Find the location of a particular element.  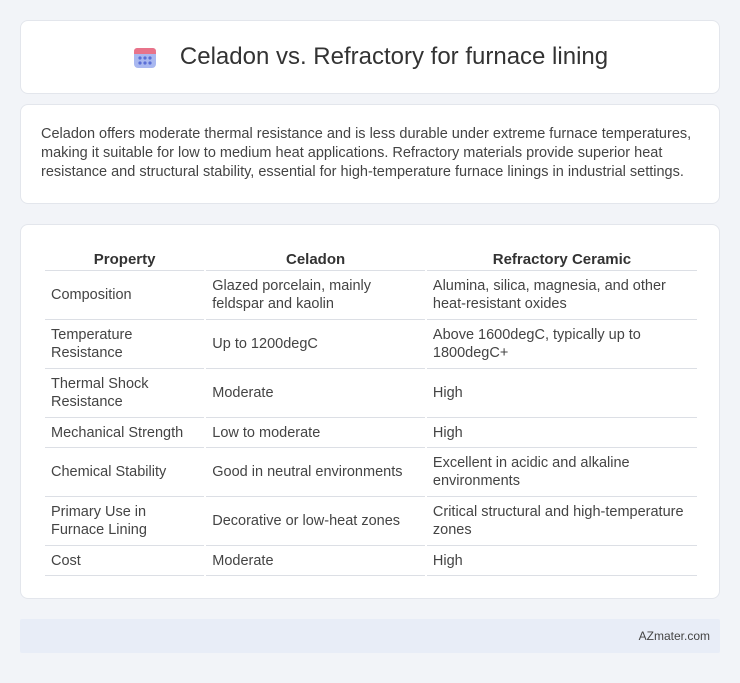

footer-brand-link: AZmater.com is located at coordinates (674, 636).